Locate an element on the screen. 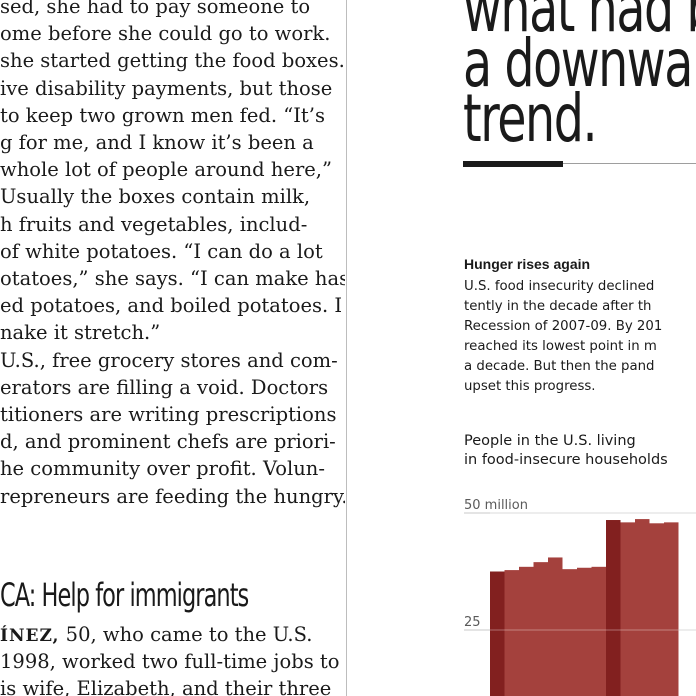 The image size is (696, 696). section-subhead: CA: Help for immigrants is located at coordinates (124, 595).